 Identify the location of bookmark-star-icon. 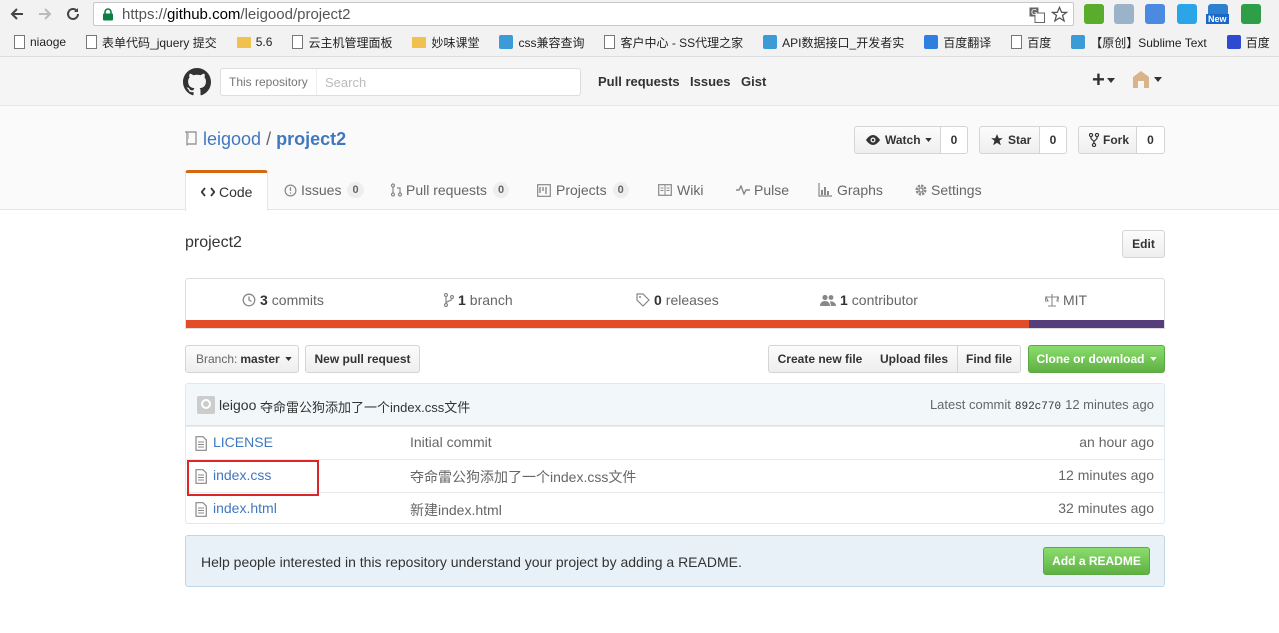
(1059, 14).